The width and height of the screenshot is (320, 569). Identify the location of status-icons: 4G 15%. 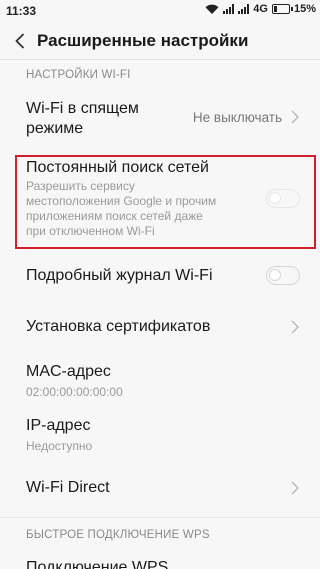
(260, 9).